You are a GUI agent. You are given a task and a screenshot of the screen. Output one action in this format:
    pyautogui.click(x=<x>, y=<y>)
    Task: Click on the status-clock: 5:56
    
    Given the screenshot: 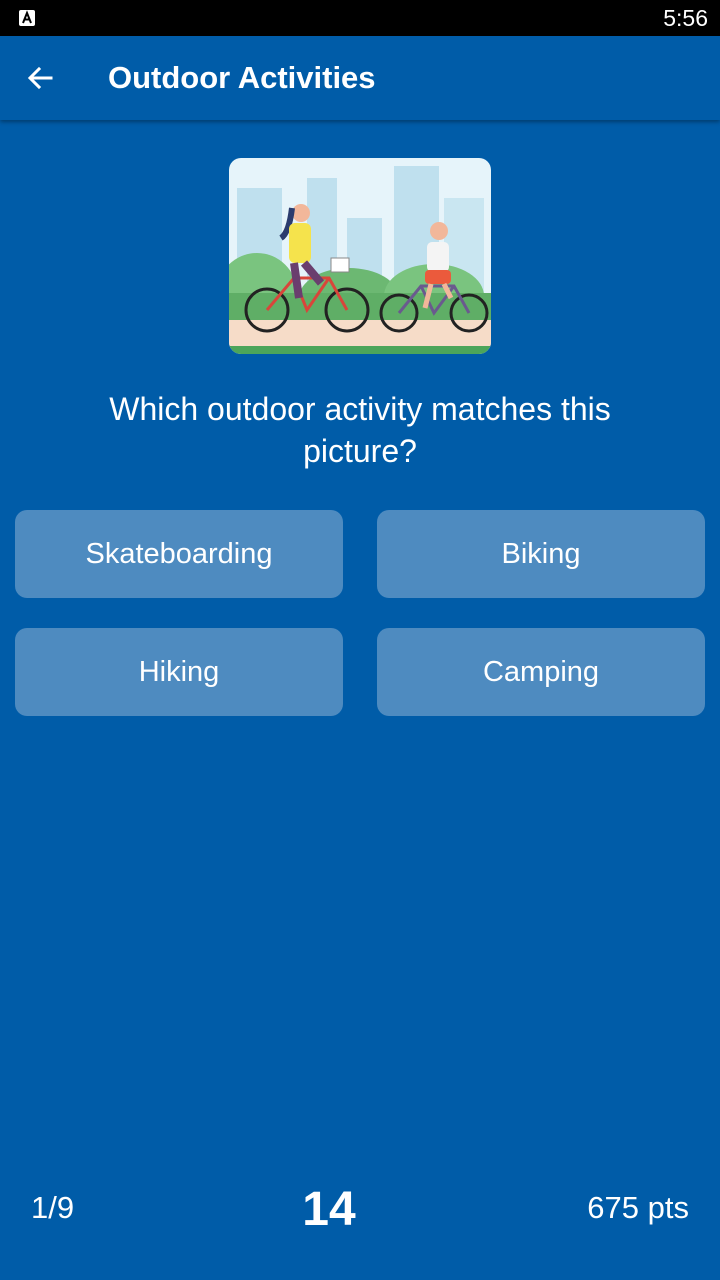 What is the action you would take?
    pyautogui.click(x=685, y=18)
    